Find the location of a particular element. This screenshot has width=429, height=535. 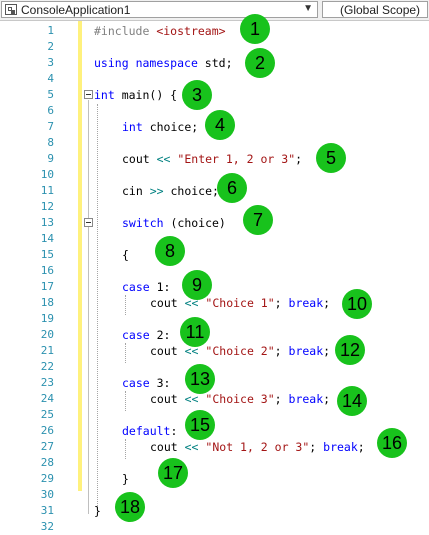

token-include-path: <iostream> is located at coordinates (191, 31).